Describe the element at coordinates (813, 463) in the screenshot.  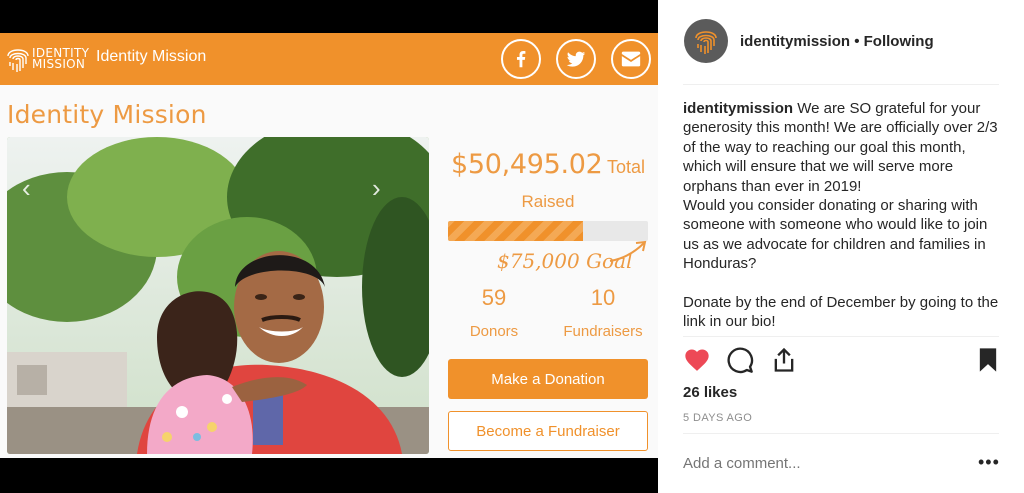
I see `comment-input` at that location.